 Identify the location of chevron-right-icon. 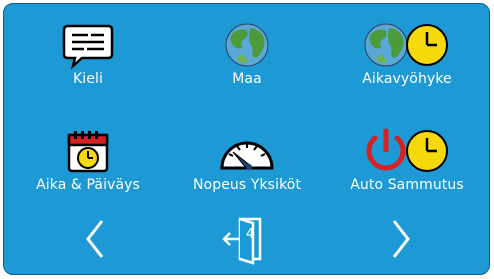
(401, 239).